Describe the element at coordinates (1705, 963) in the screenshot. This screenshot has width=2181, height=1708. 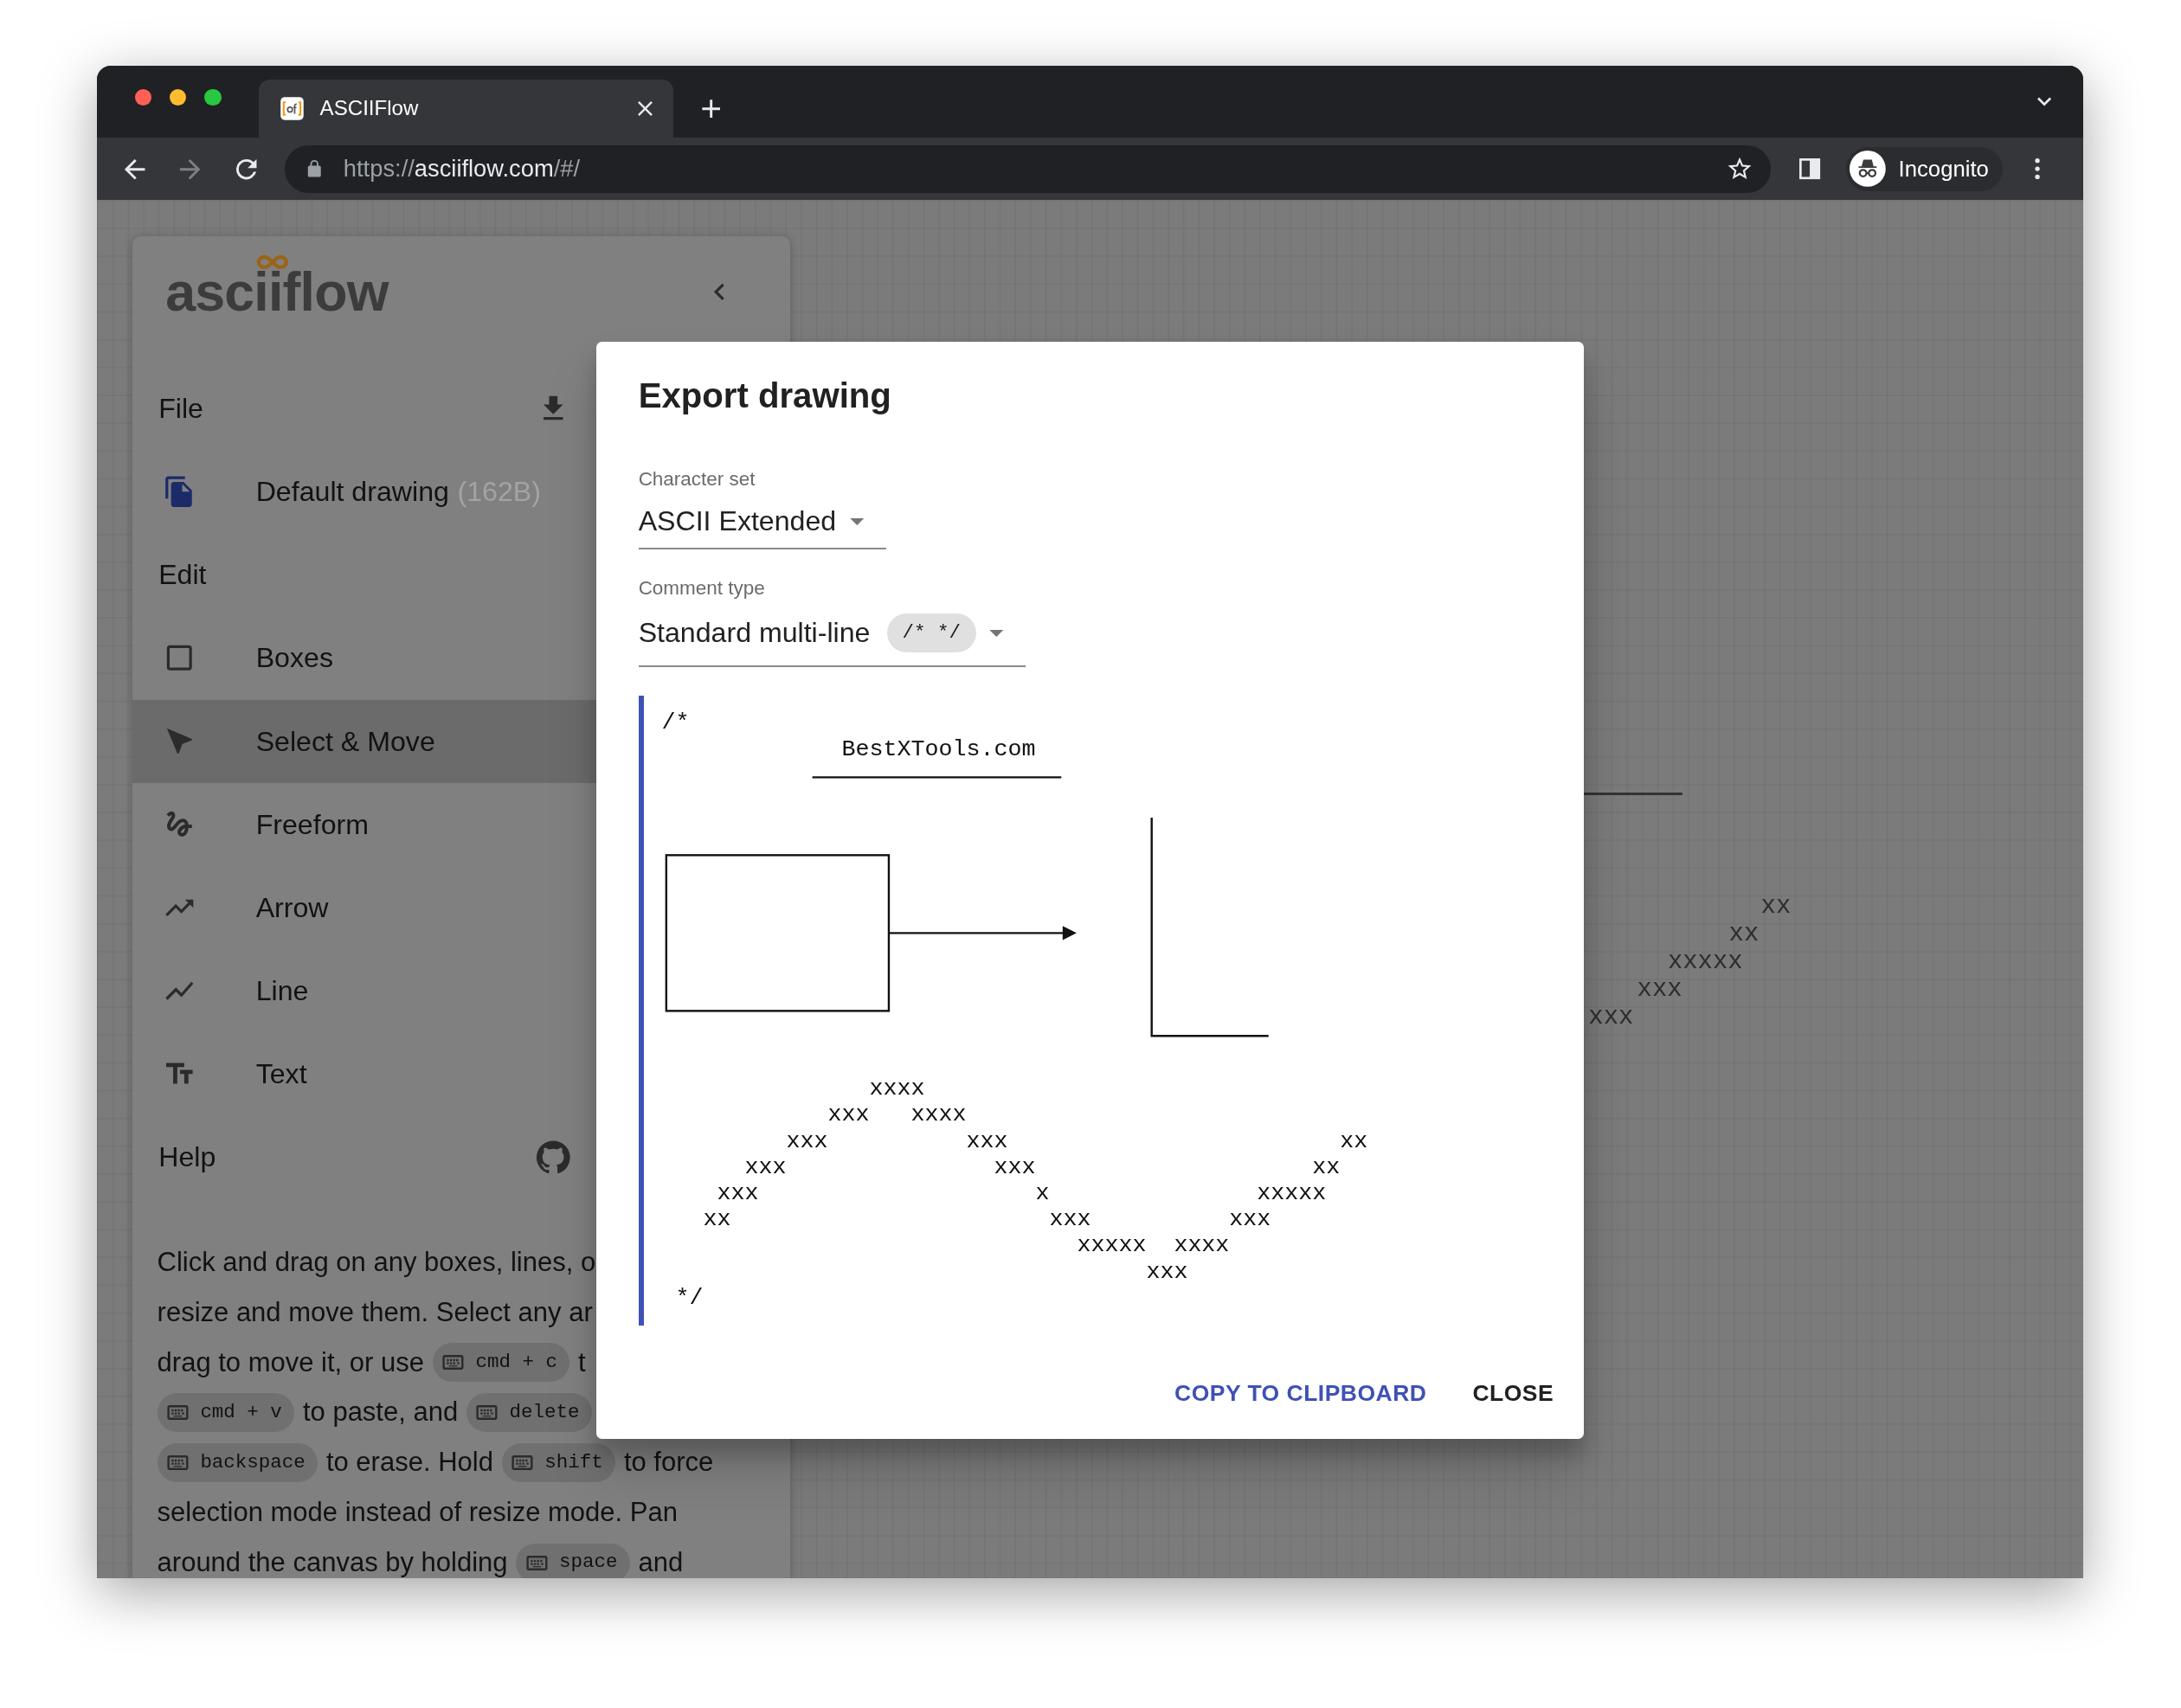
I see `ascii-text: xxxxx` at that location.